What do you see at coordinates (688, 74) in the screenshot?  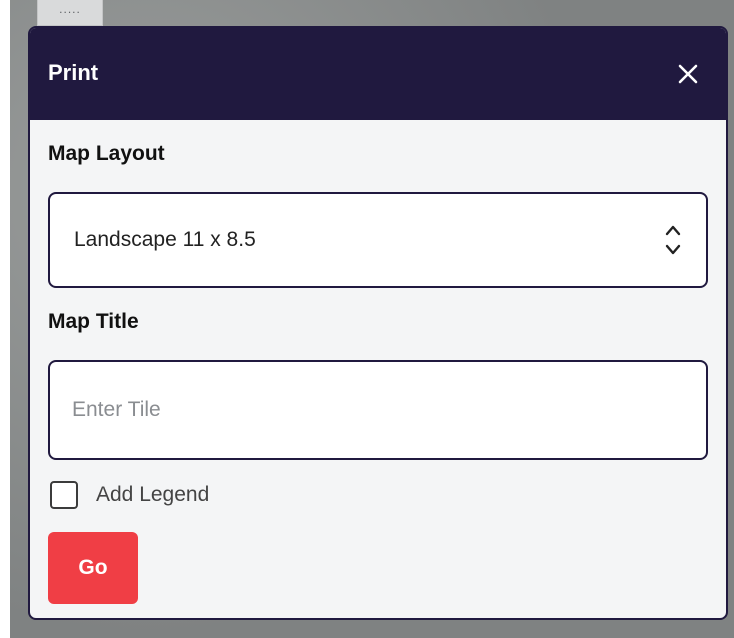 I see `close-icon` at bounding box center [688, 74].